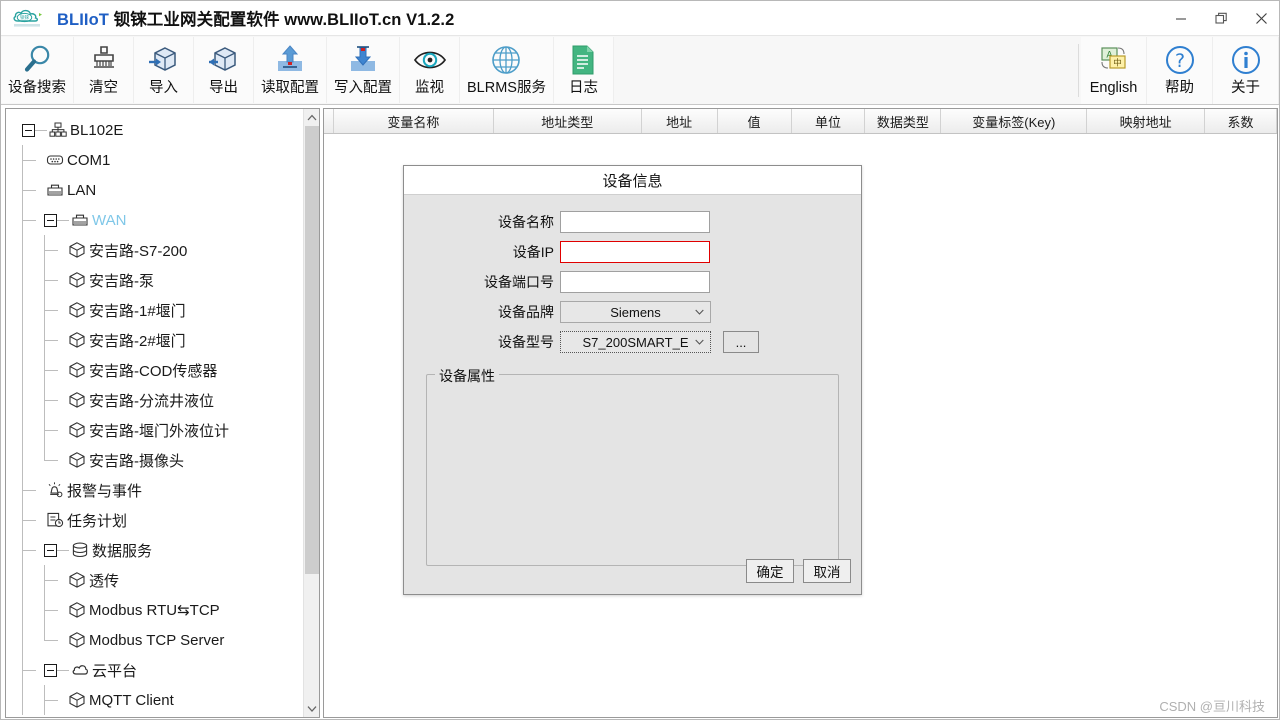  I want to click on grid-column-header: 地址, so click(679, 121).